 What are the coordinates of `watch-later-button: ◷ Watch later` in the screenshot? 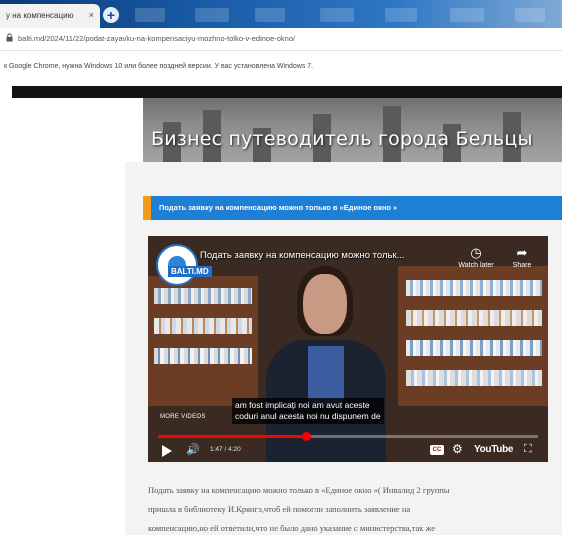 It's located at (476, 257).